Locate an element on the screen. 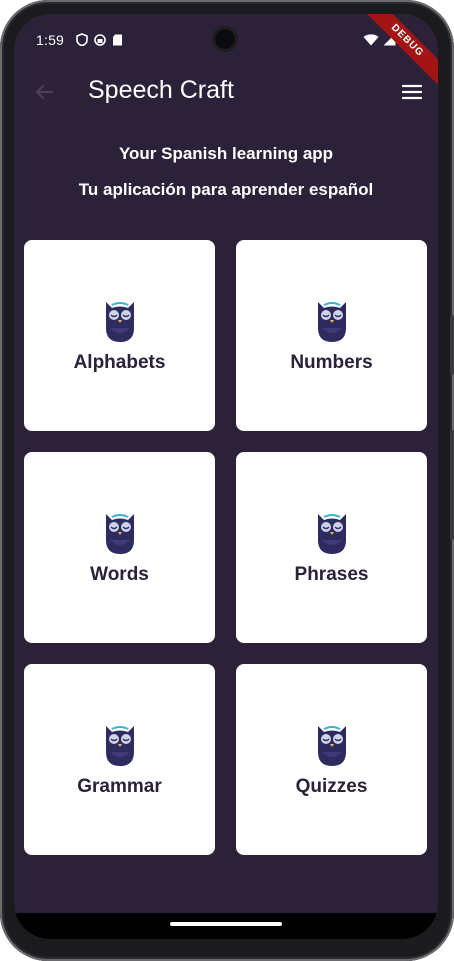 This screenshot has width=454, height=961. category-card-quizzes: Quizzes is located at coordinates (331, 759).